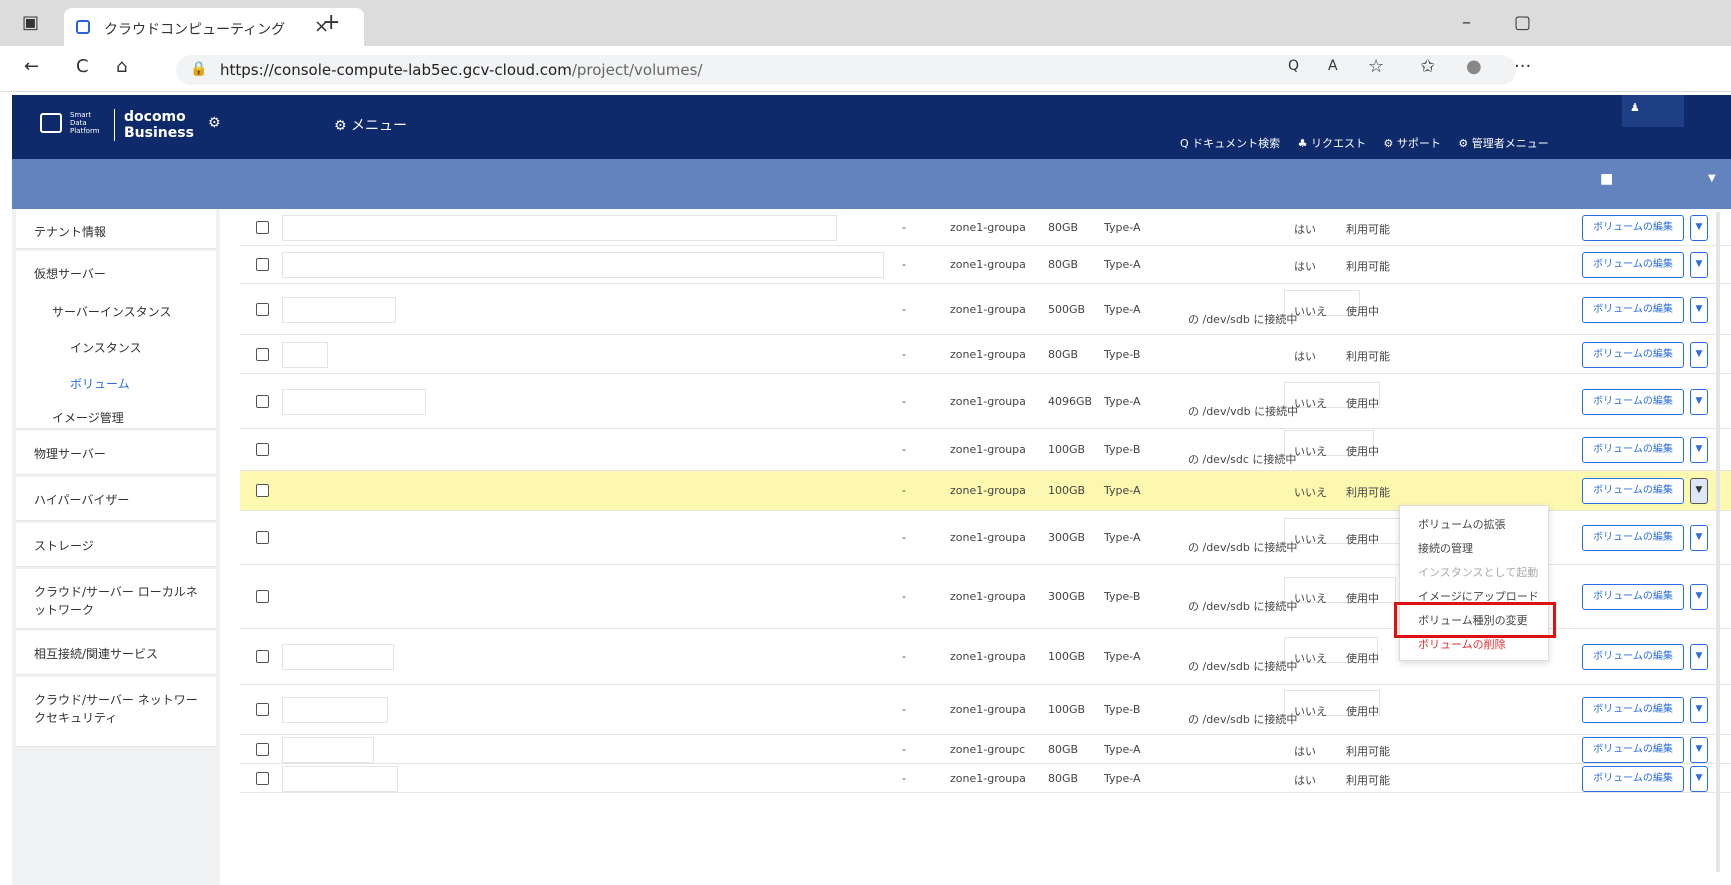 The height and width of the screenshot is (885, 1731). What do you see at coordinates (116, 712) in the screenshot?
I see `sidebar-item-network-security: クラウド/サーバー ネットワークセキュリティ` at bounding box center [116, 712].